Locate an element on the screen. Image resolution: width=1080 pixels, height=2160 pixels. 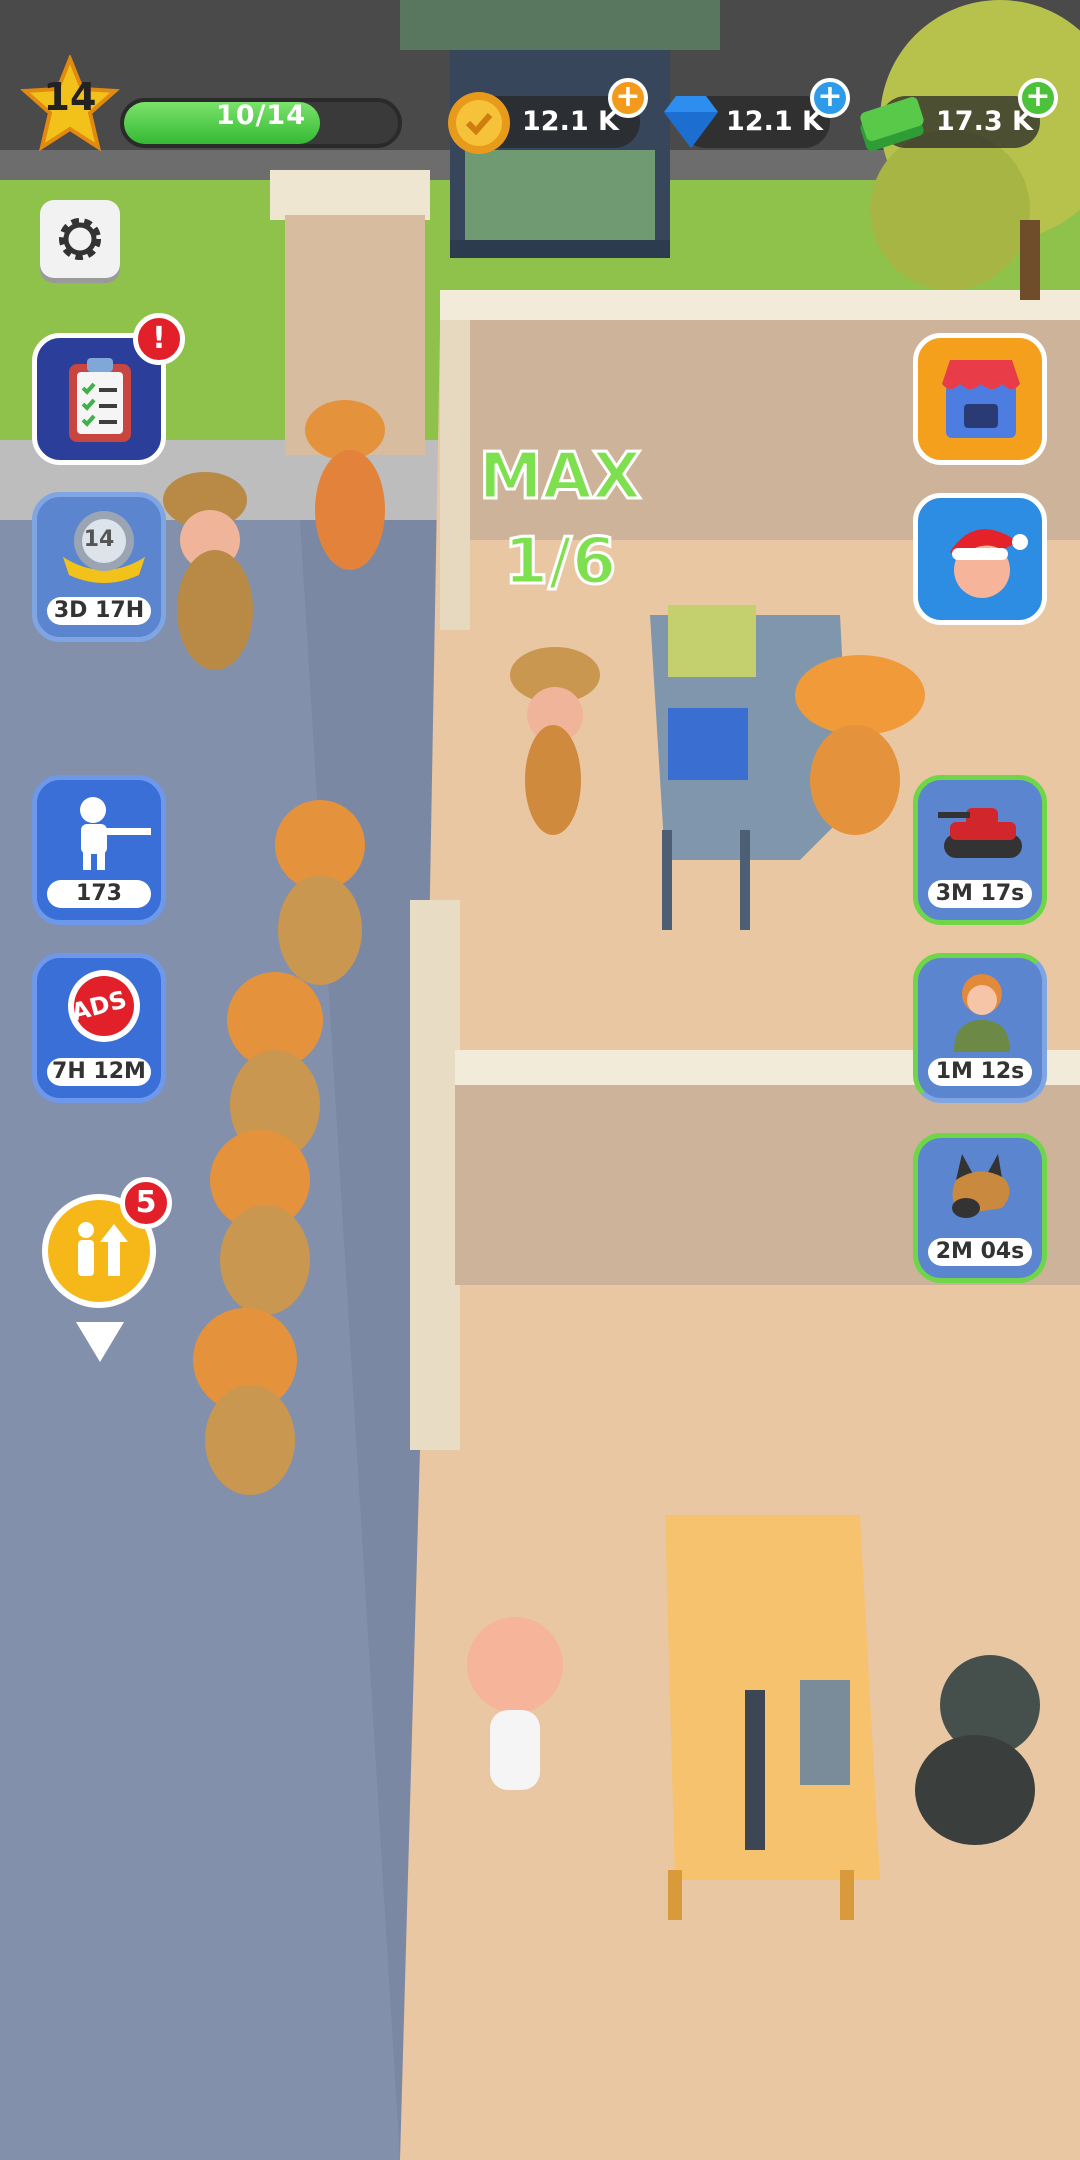
coin-icon is located at coordinates (479, 123).